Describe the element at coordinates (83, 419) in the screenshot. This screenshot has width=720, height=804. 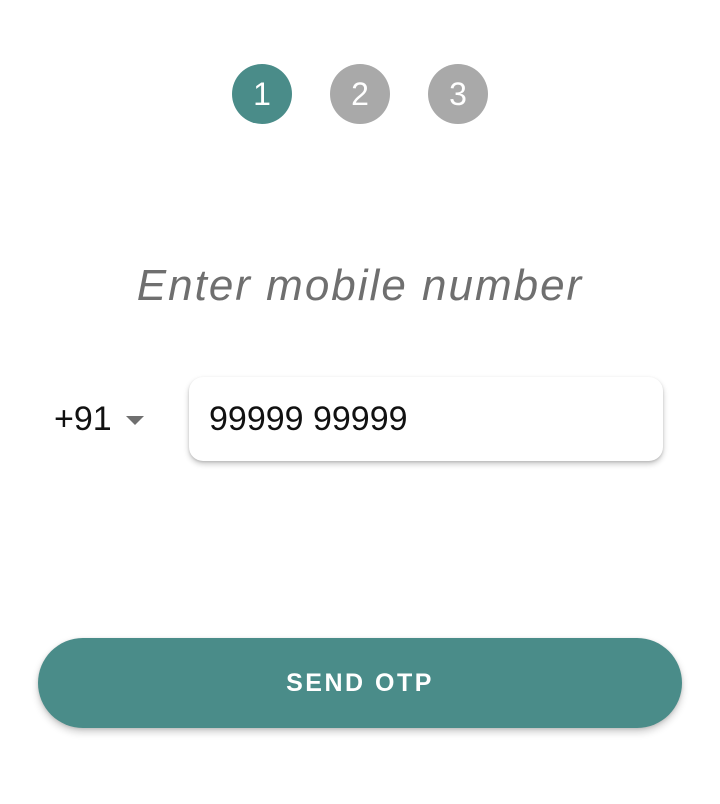
I see `country-code-value: +91` at that location.